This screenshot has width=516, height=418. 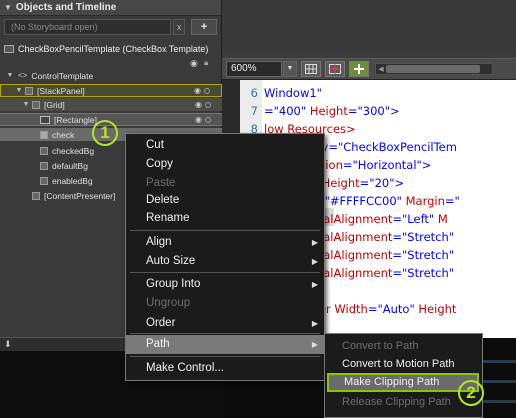 I want to click on tree-item-label: [ContentPresenter], so click(x=80, y=195).